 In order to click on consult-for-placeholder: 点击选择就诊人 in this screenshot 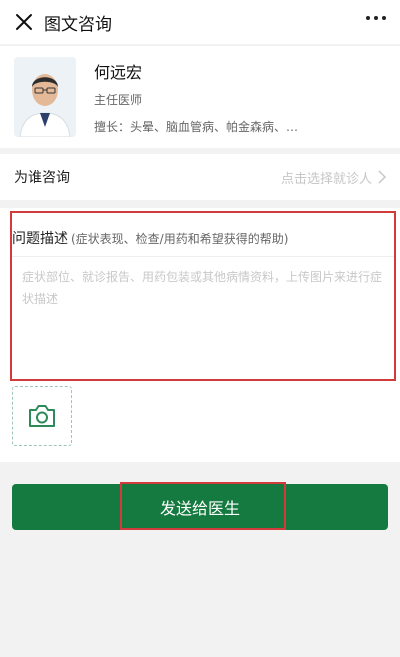, I will do `click(326, 179)`.